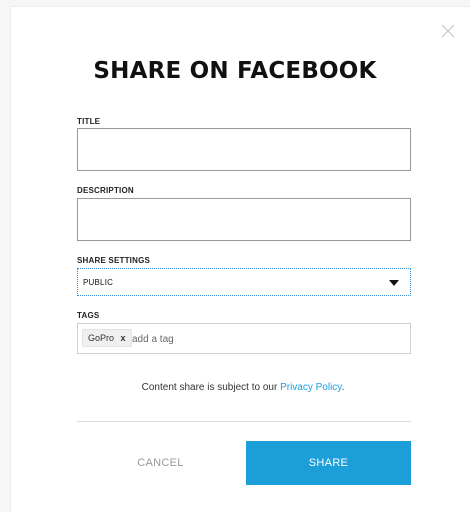  Describe the element at coordinates (98, 282) in the screenshot. I see `share-settings-value: PUBLIC` at that location.